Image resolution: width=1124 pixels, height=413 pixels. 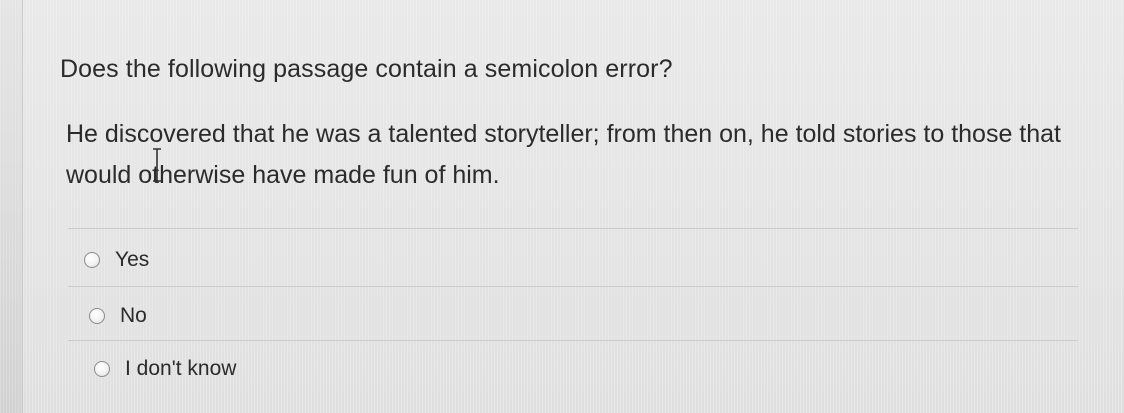 I want to click on radio-no, so click(x=97, y=316).